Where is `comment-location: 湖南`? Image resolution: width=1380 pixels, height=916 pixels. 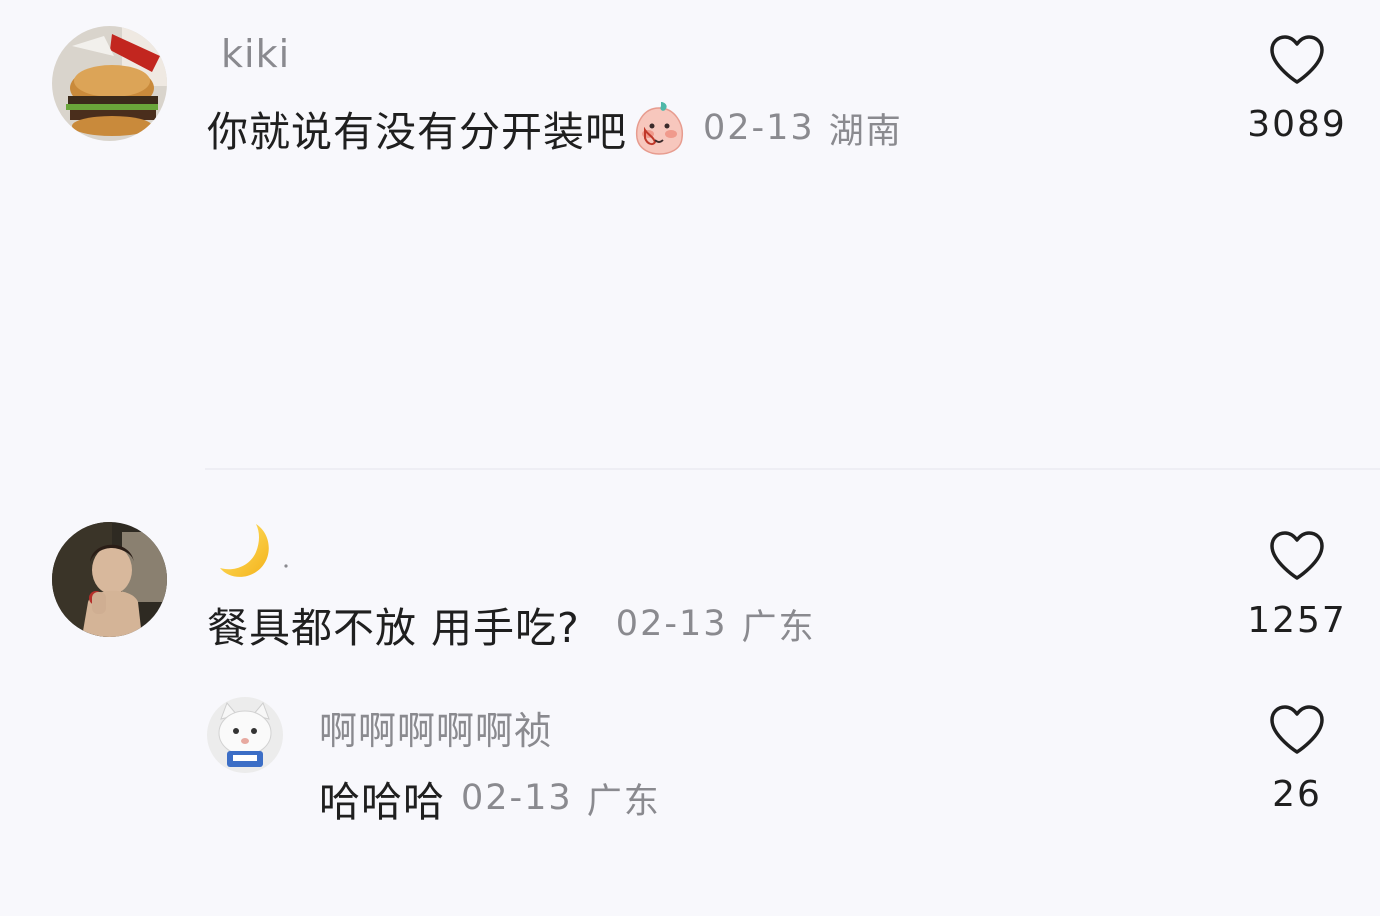
comment-location: 湖南 is located at coordinates (865, 131).